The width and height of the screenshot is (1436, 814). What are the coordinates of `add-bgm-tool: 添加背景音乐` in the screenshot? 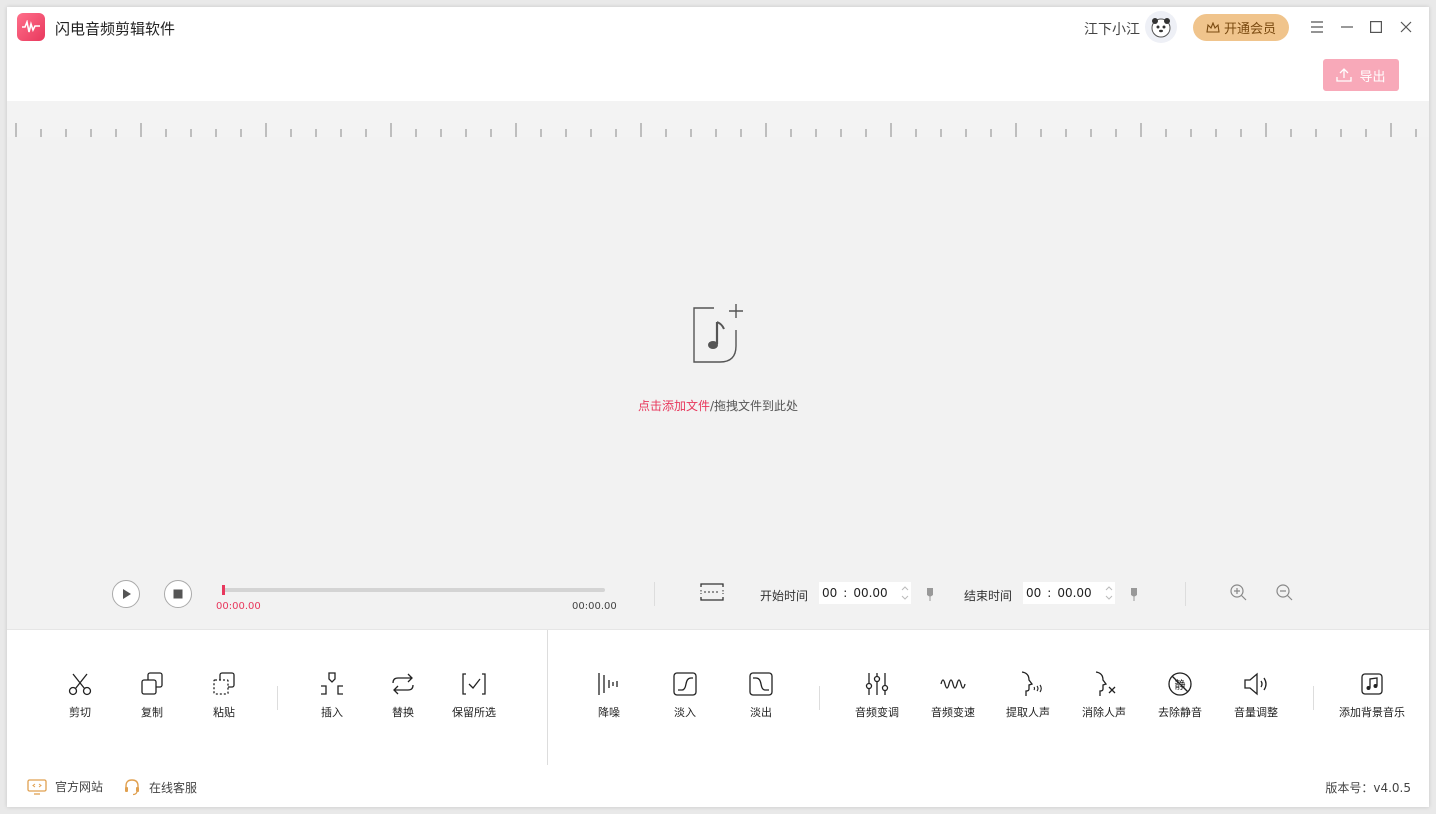 It's located at (1372, 695).